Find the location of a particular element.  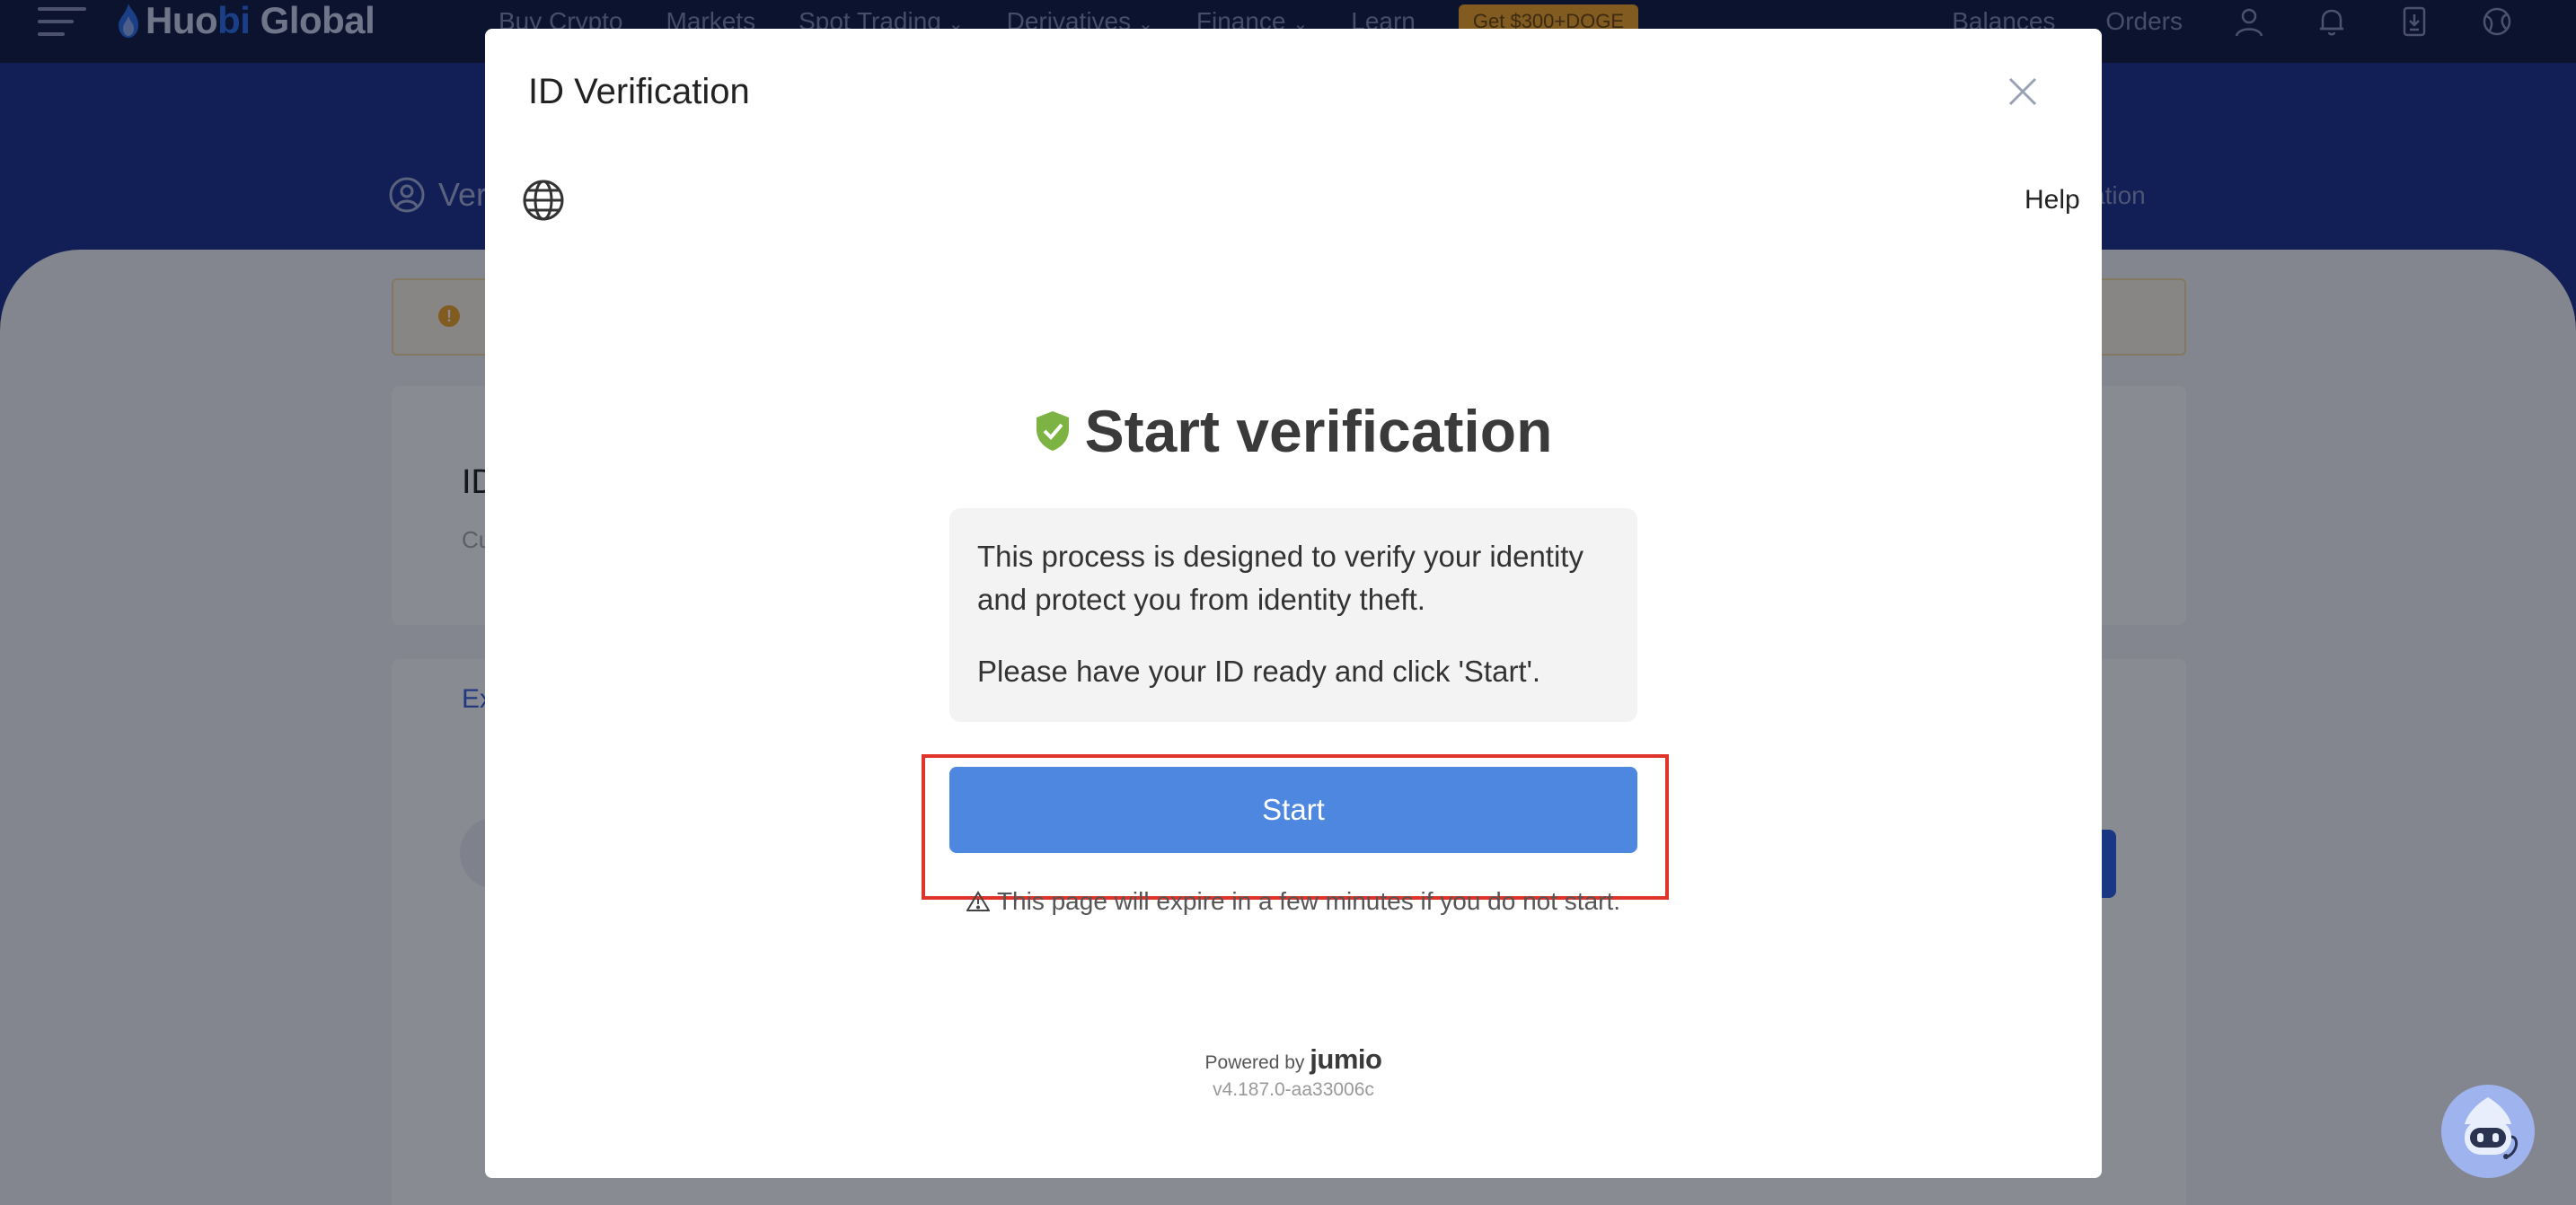

help-link: Help is located at coordinates (2052, 200).